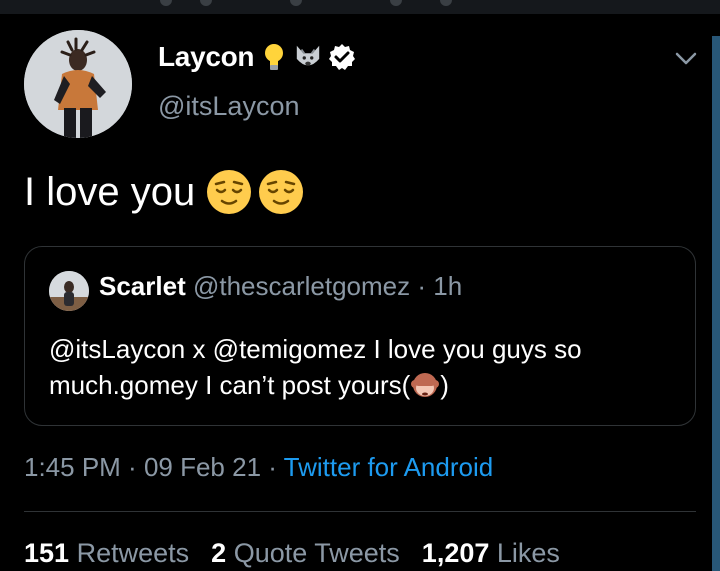 The width and height of the screenshot is (720, 571). Describe the element at coordinates (448, 286) in the screenshot. I see `quoted-tweet-time: 1h` at that location.